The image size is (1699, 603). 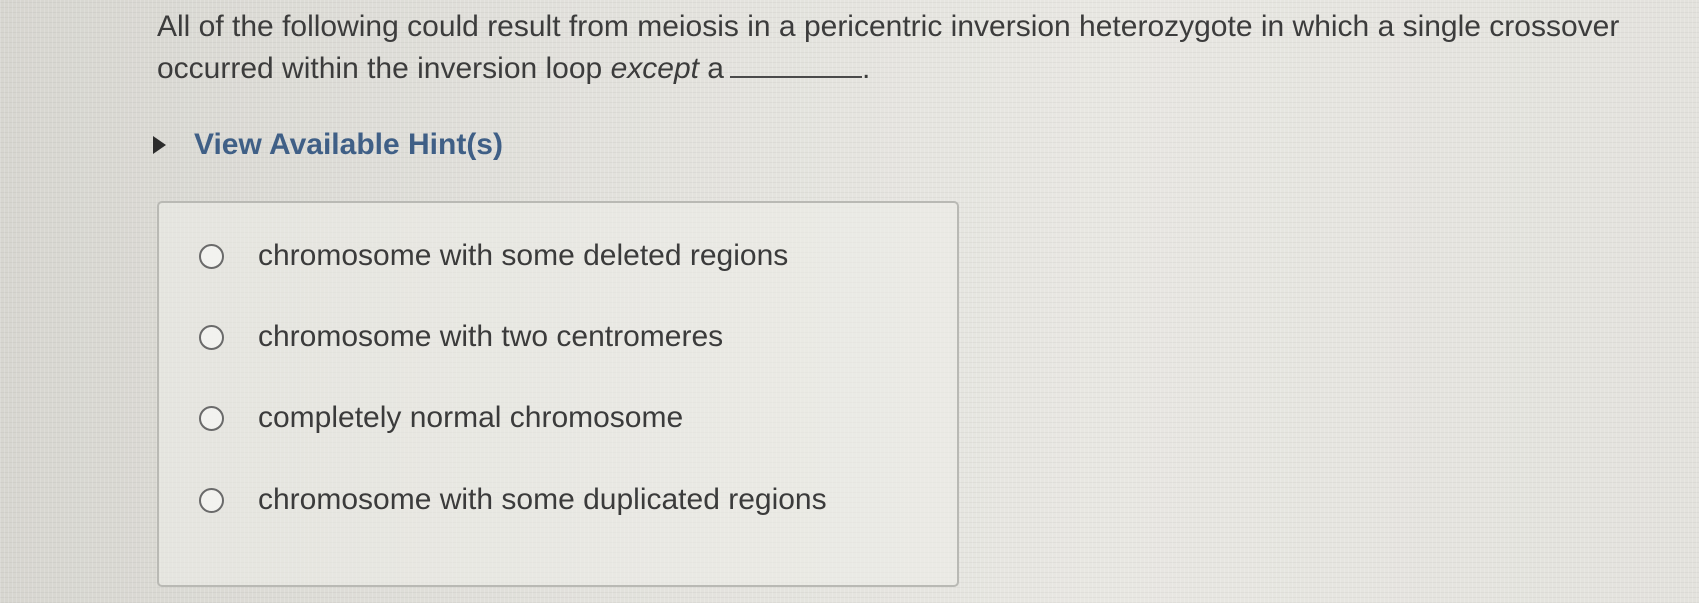 I want to click on option-label: chromosome with two centromeres, so click(x=491, y=336).